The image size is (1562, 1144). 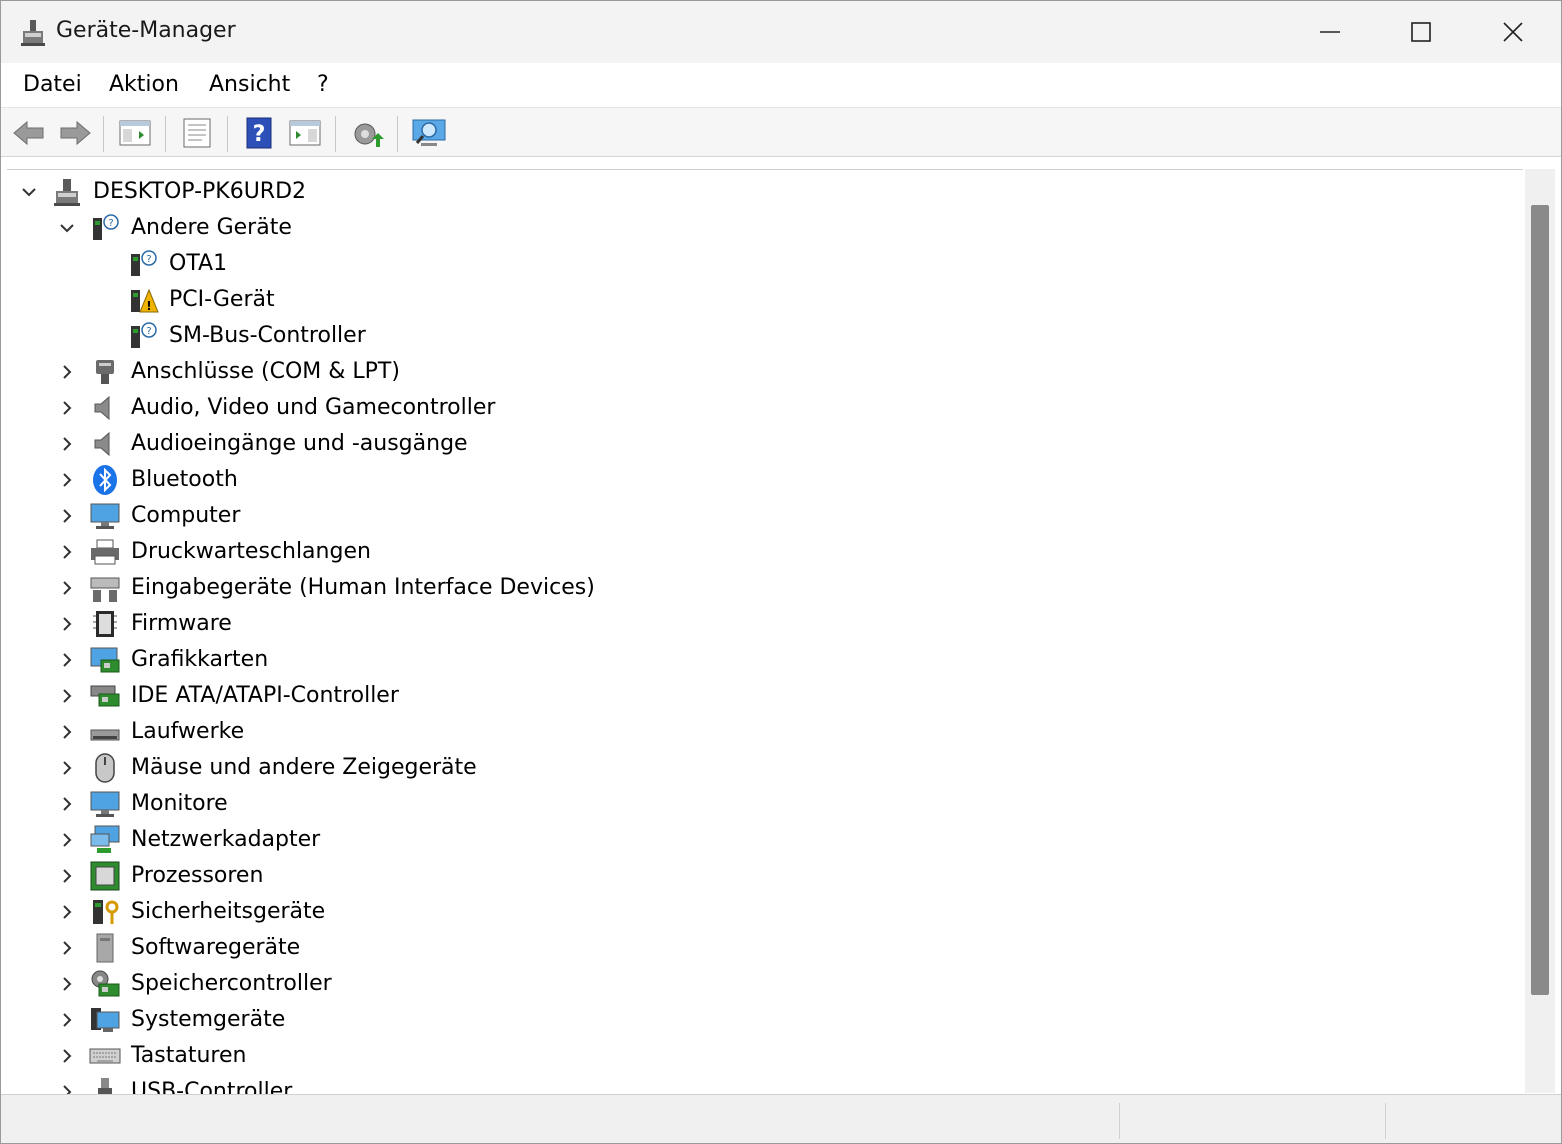 What do you see at coordinates (323, 84) in the screenshot?
I see `menu-help: ?` at bounding box center [323, 84].